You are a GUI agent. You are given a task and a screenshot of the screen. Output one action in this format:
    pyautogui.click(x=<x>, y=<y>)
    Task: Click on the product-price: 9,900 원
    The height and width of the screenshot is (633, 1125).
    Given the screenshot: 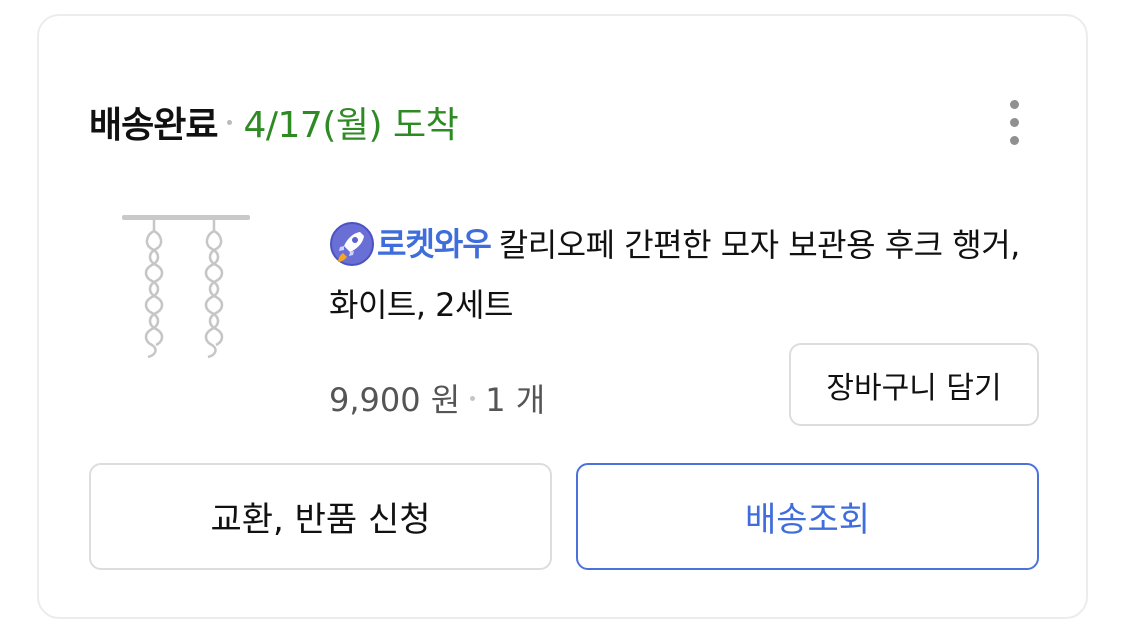 What is the action you would take?
    pyautogui.click(x=395, y=400)
    